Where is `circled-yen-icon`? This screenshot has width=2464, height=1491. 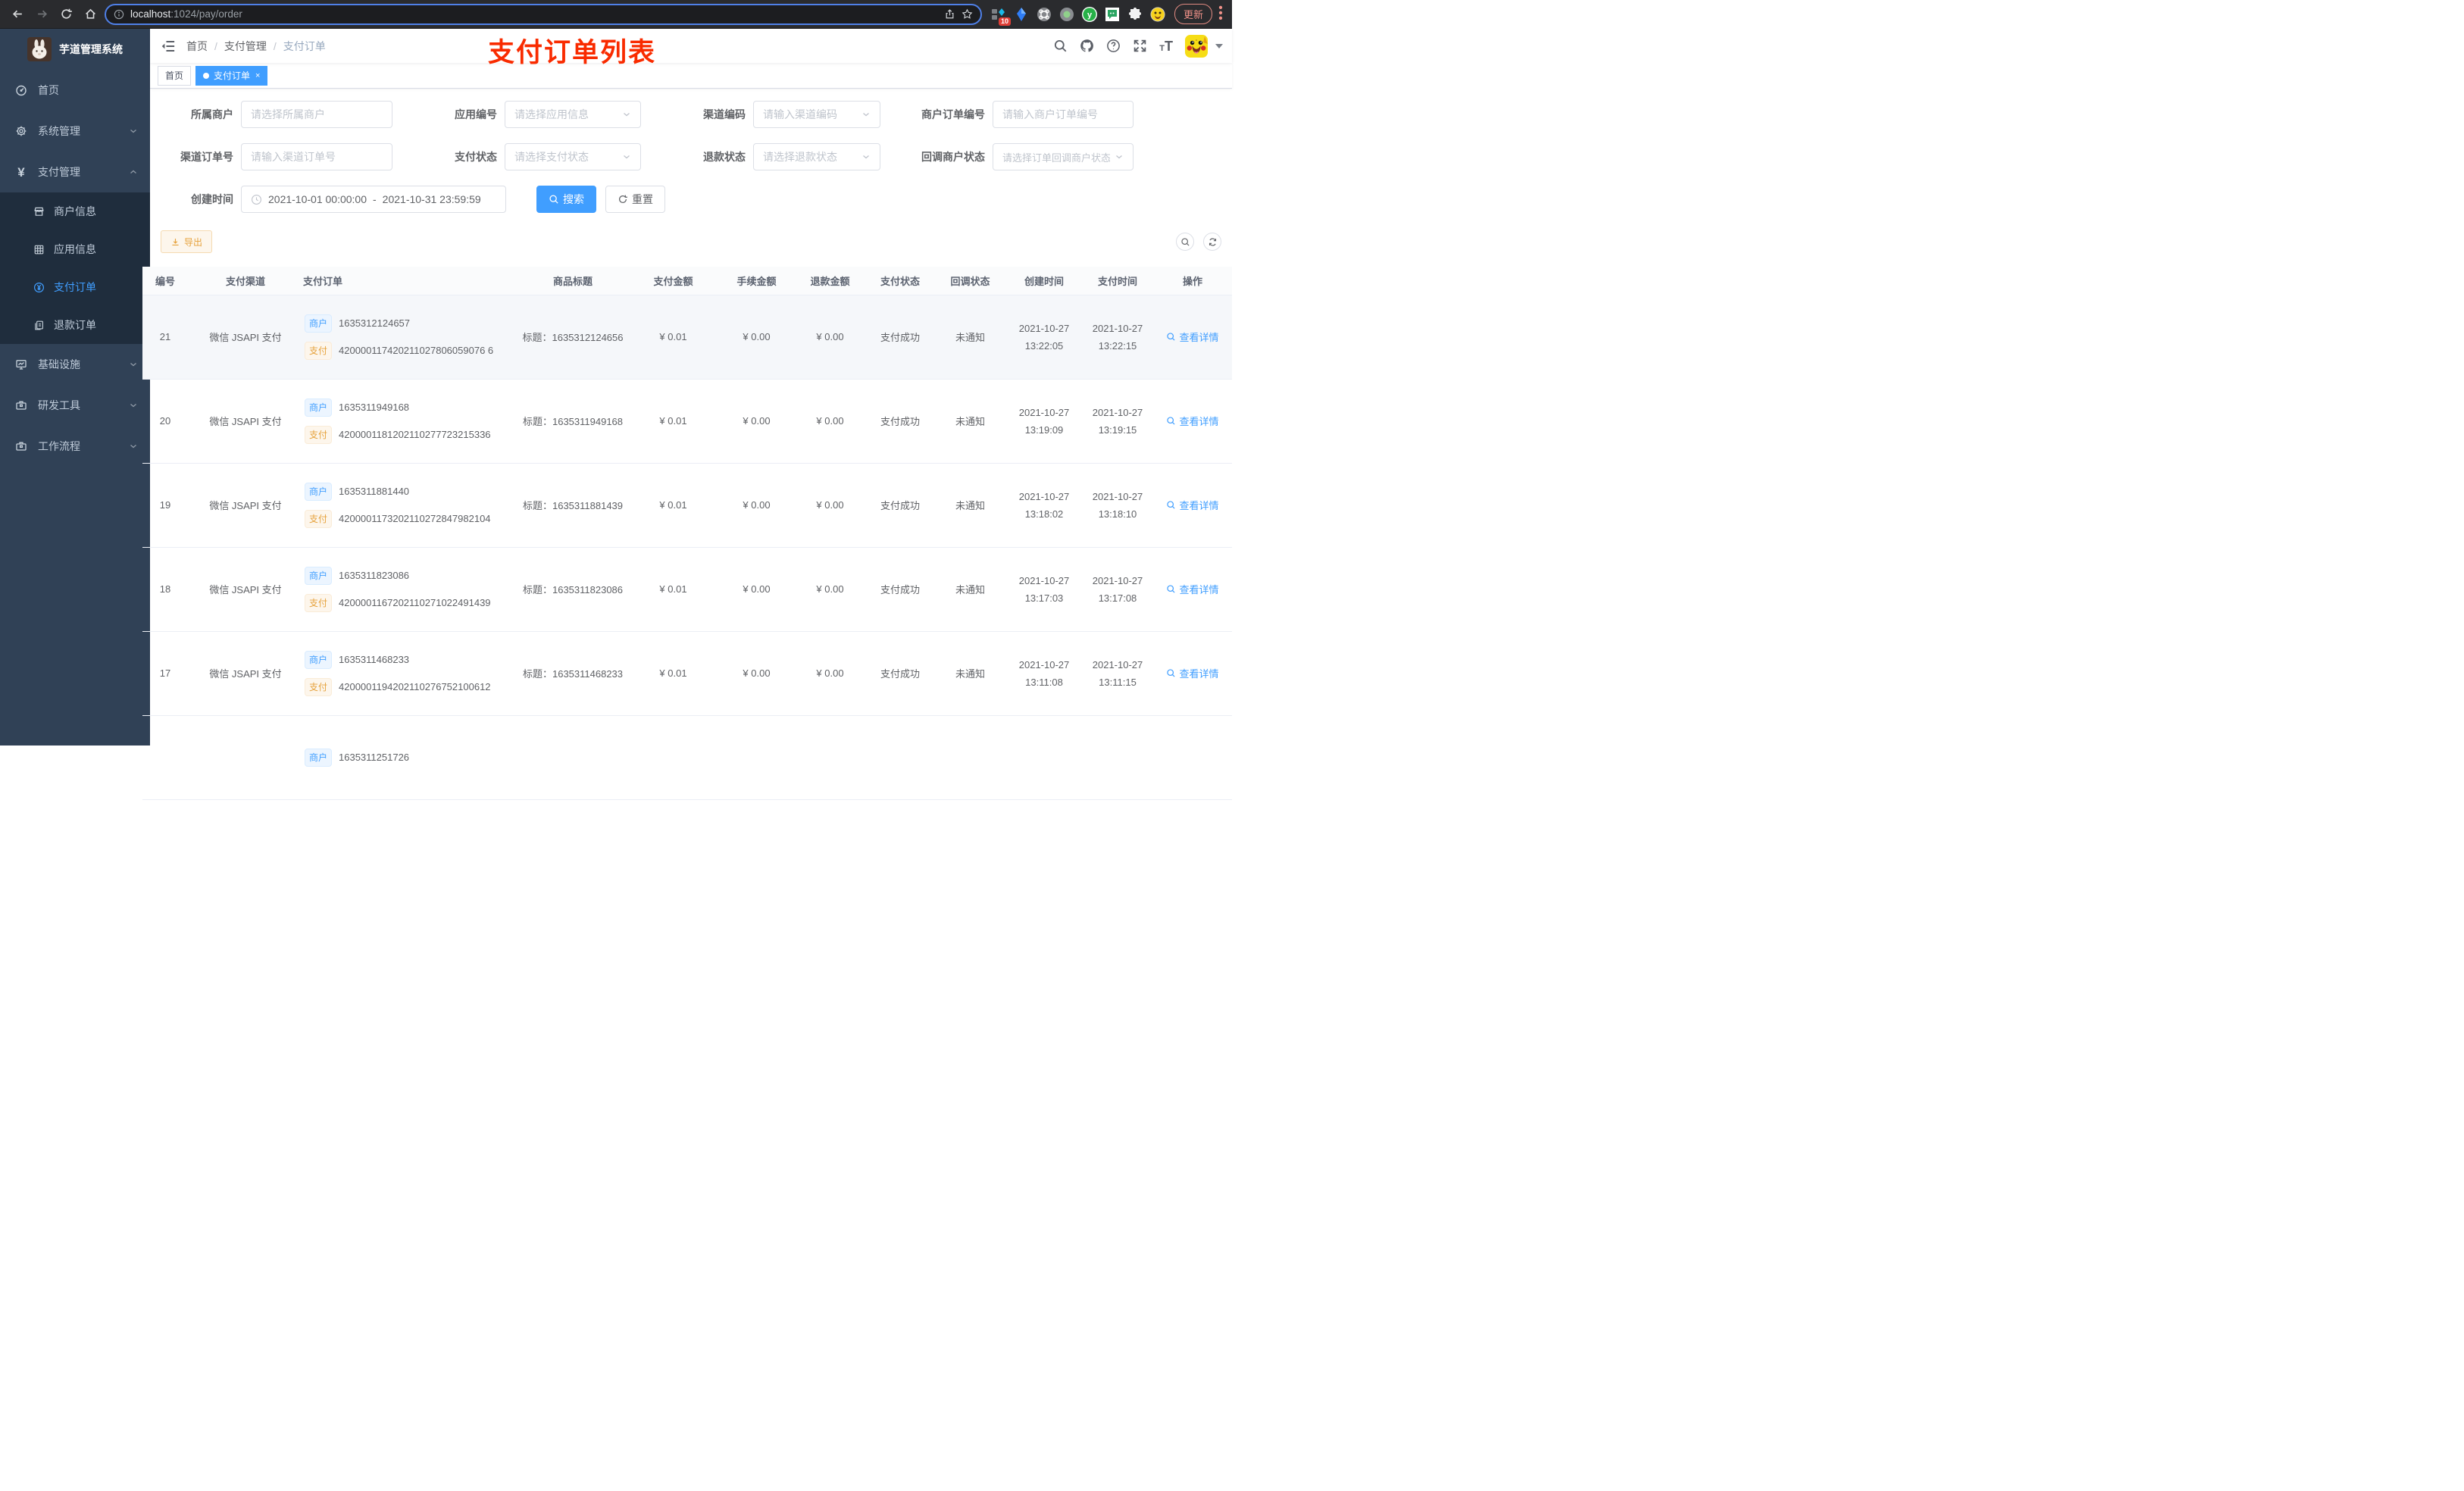 circled-yen-icon is located at coordinates (39, 287).